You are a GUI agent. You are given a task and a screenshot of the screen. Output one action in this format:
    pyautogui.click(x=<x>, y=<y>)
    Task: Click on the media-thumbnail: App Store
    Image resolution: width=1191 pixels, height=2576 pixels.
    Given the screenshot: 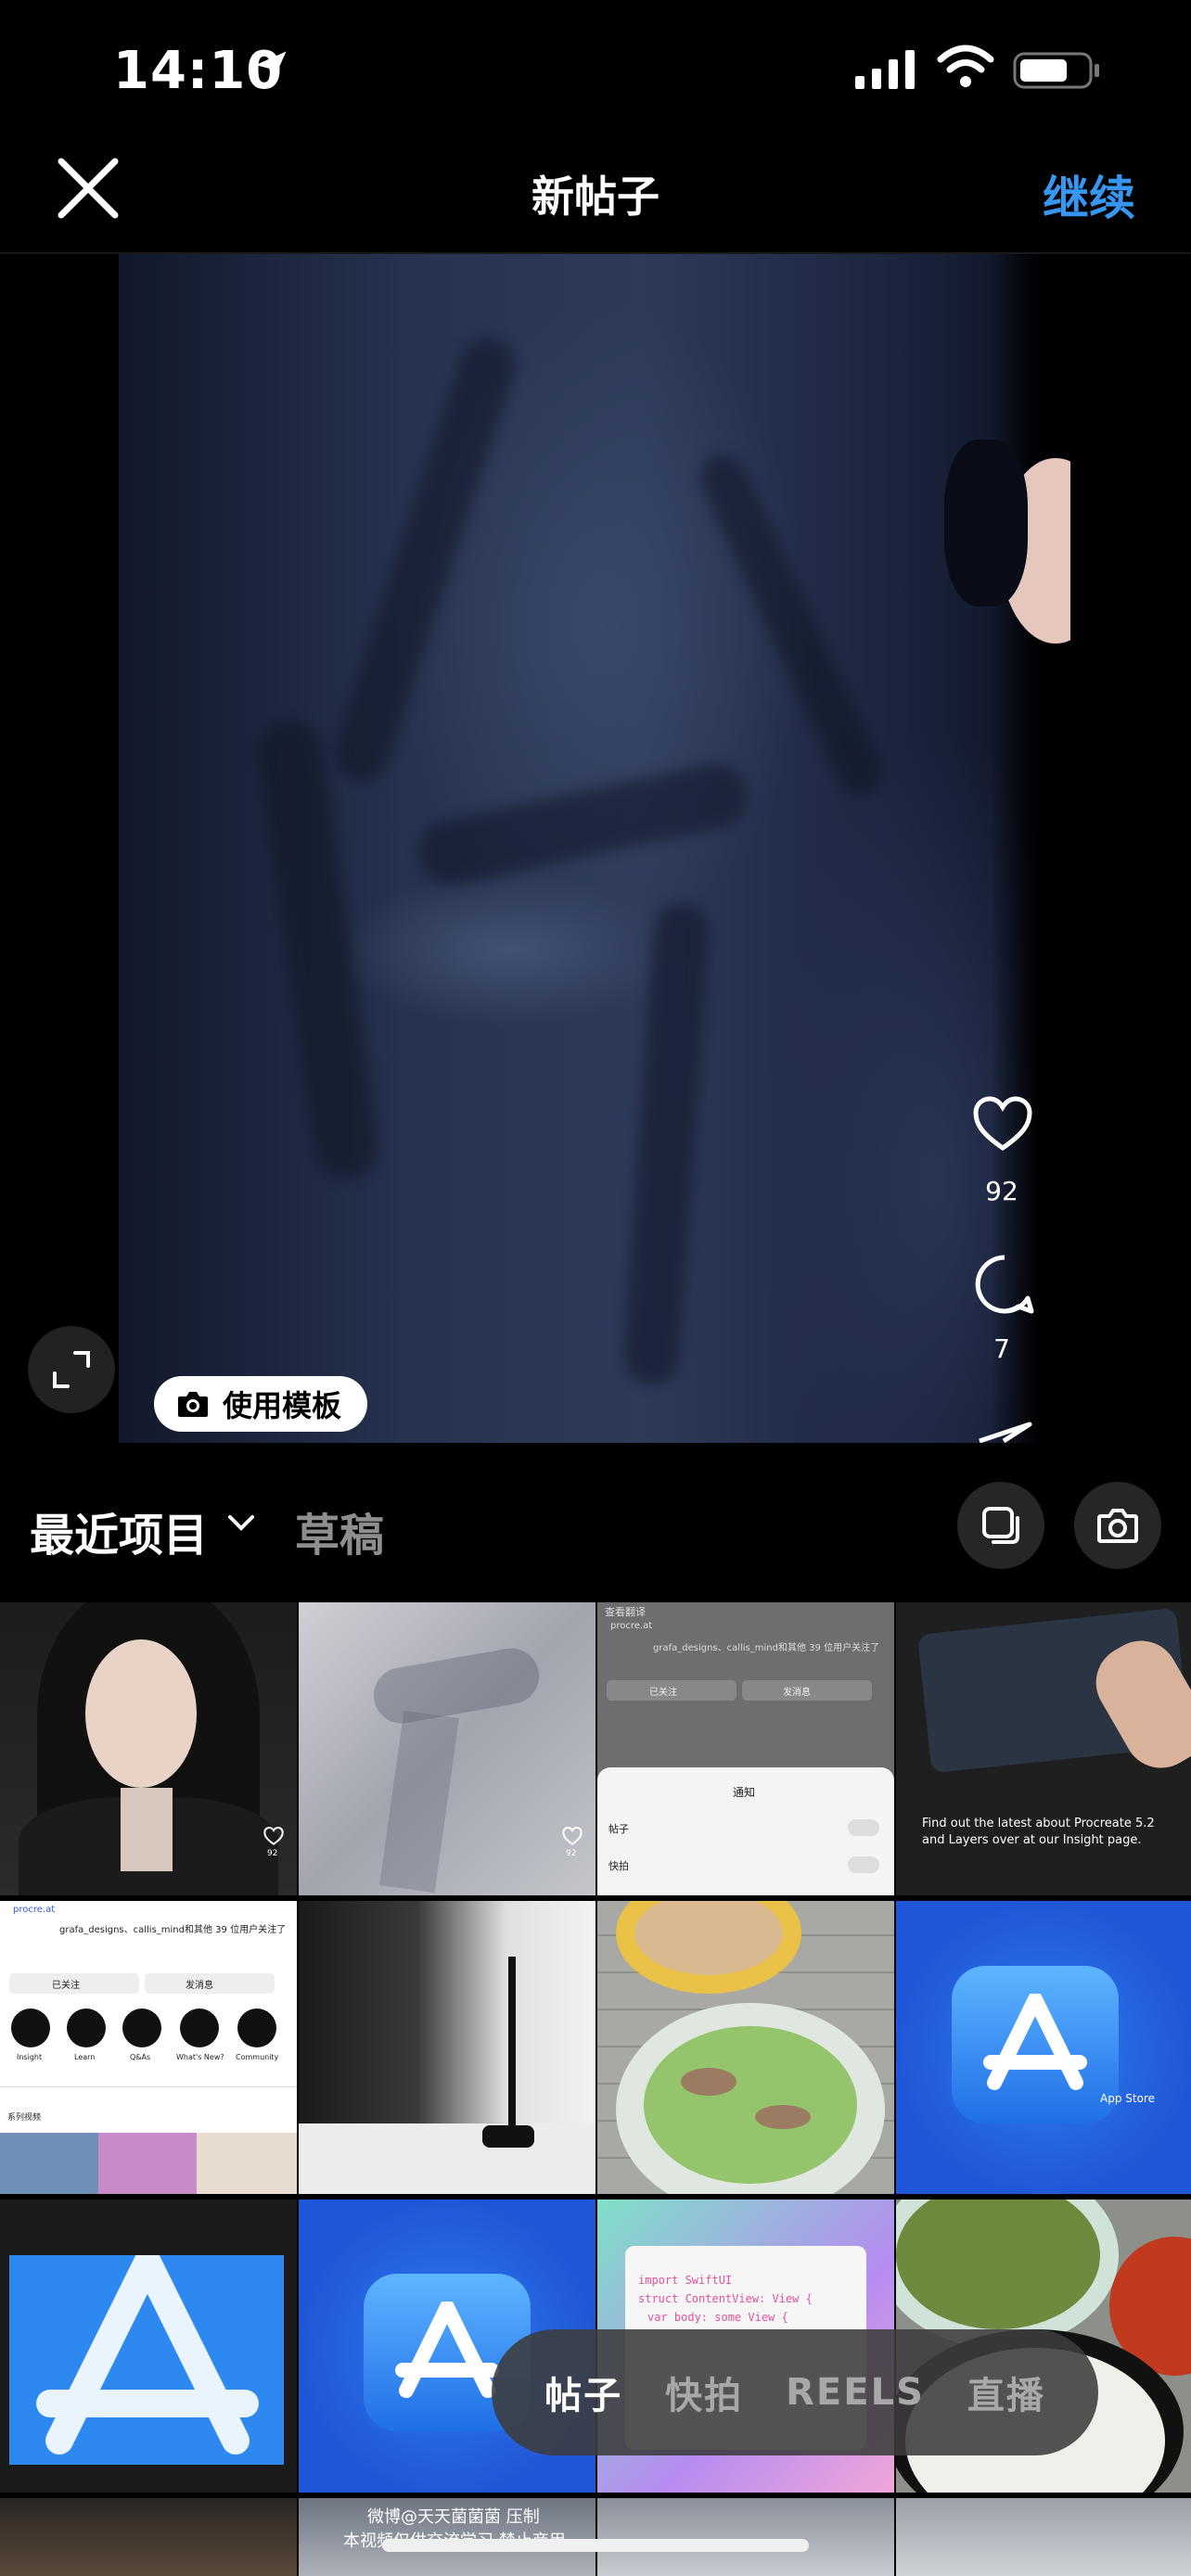 What is the action you would take?
    pyautogui.click(x=1043, y=2048)
    